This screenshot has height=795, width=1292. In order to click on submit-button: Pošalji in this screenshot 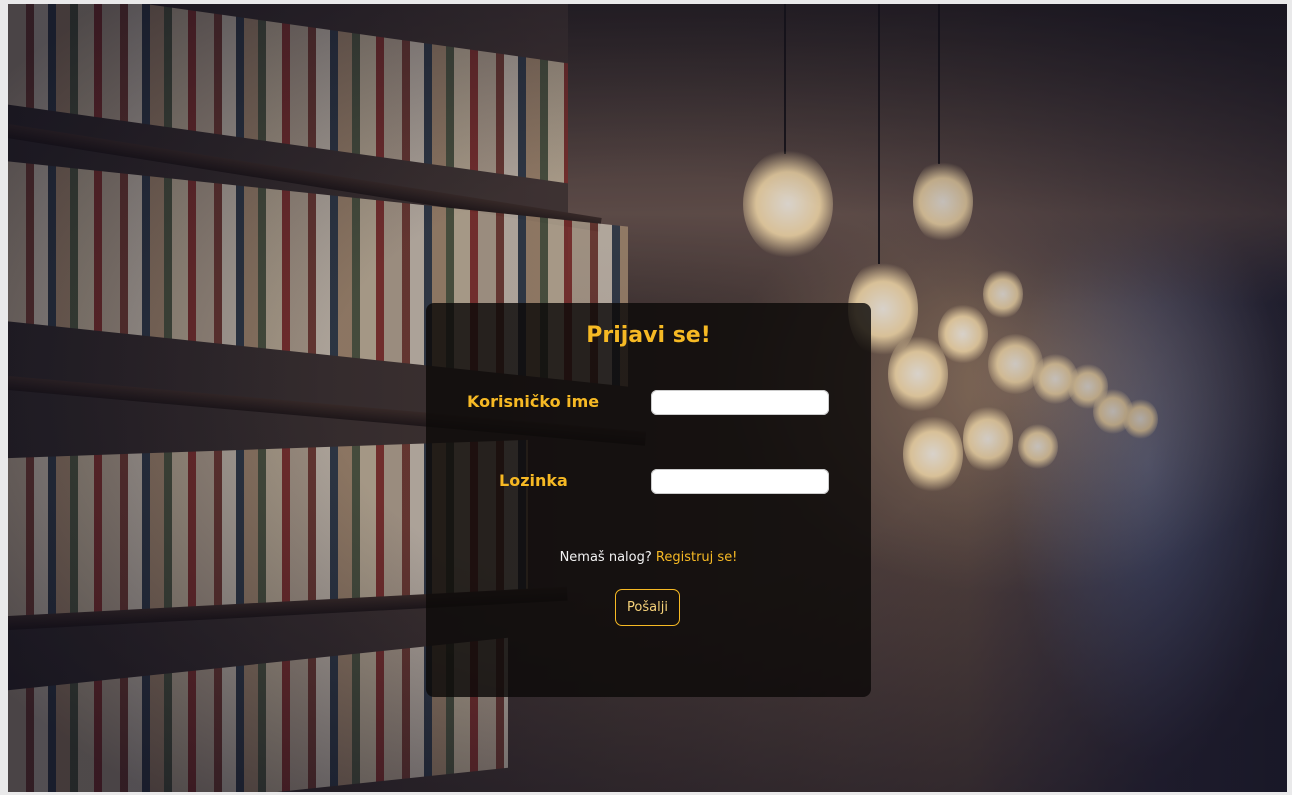, I will do `click(647, 607)`.